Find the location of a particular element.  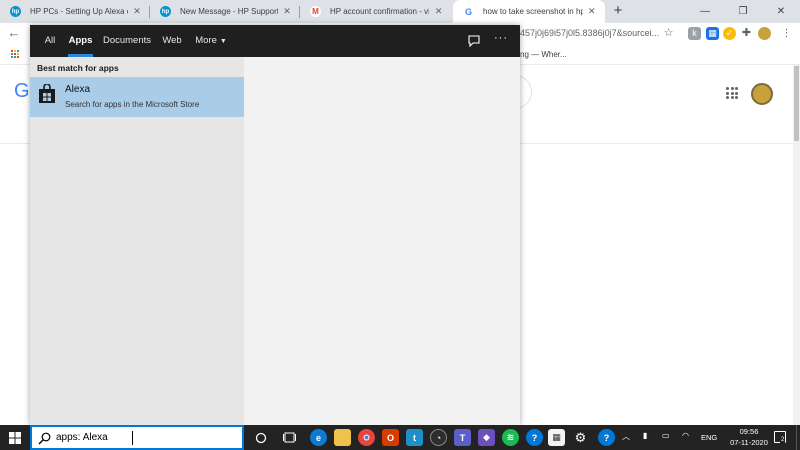

search-input: apps: Alexa is located at coordinates (82, 437).